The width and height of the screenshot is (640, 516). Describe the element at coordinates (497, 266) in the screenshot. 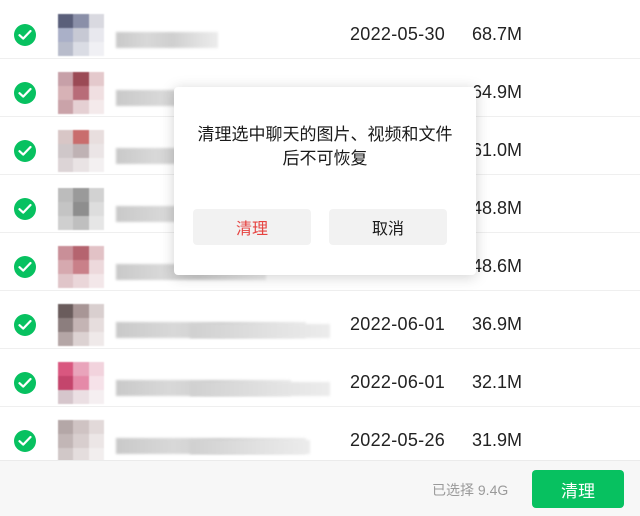

I see `file-size: 48.6M` at that location.